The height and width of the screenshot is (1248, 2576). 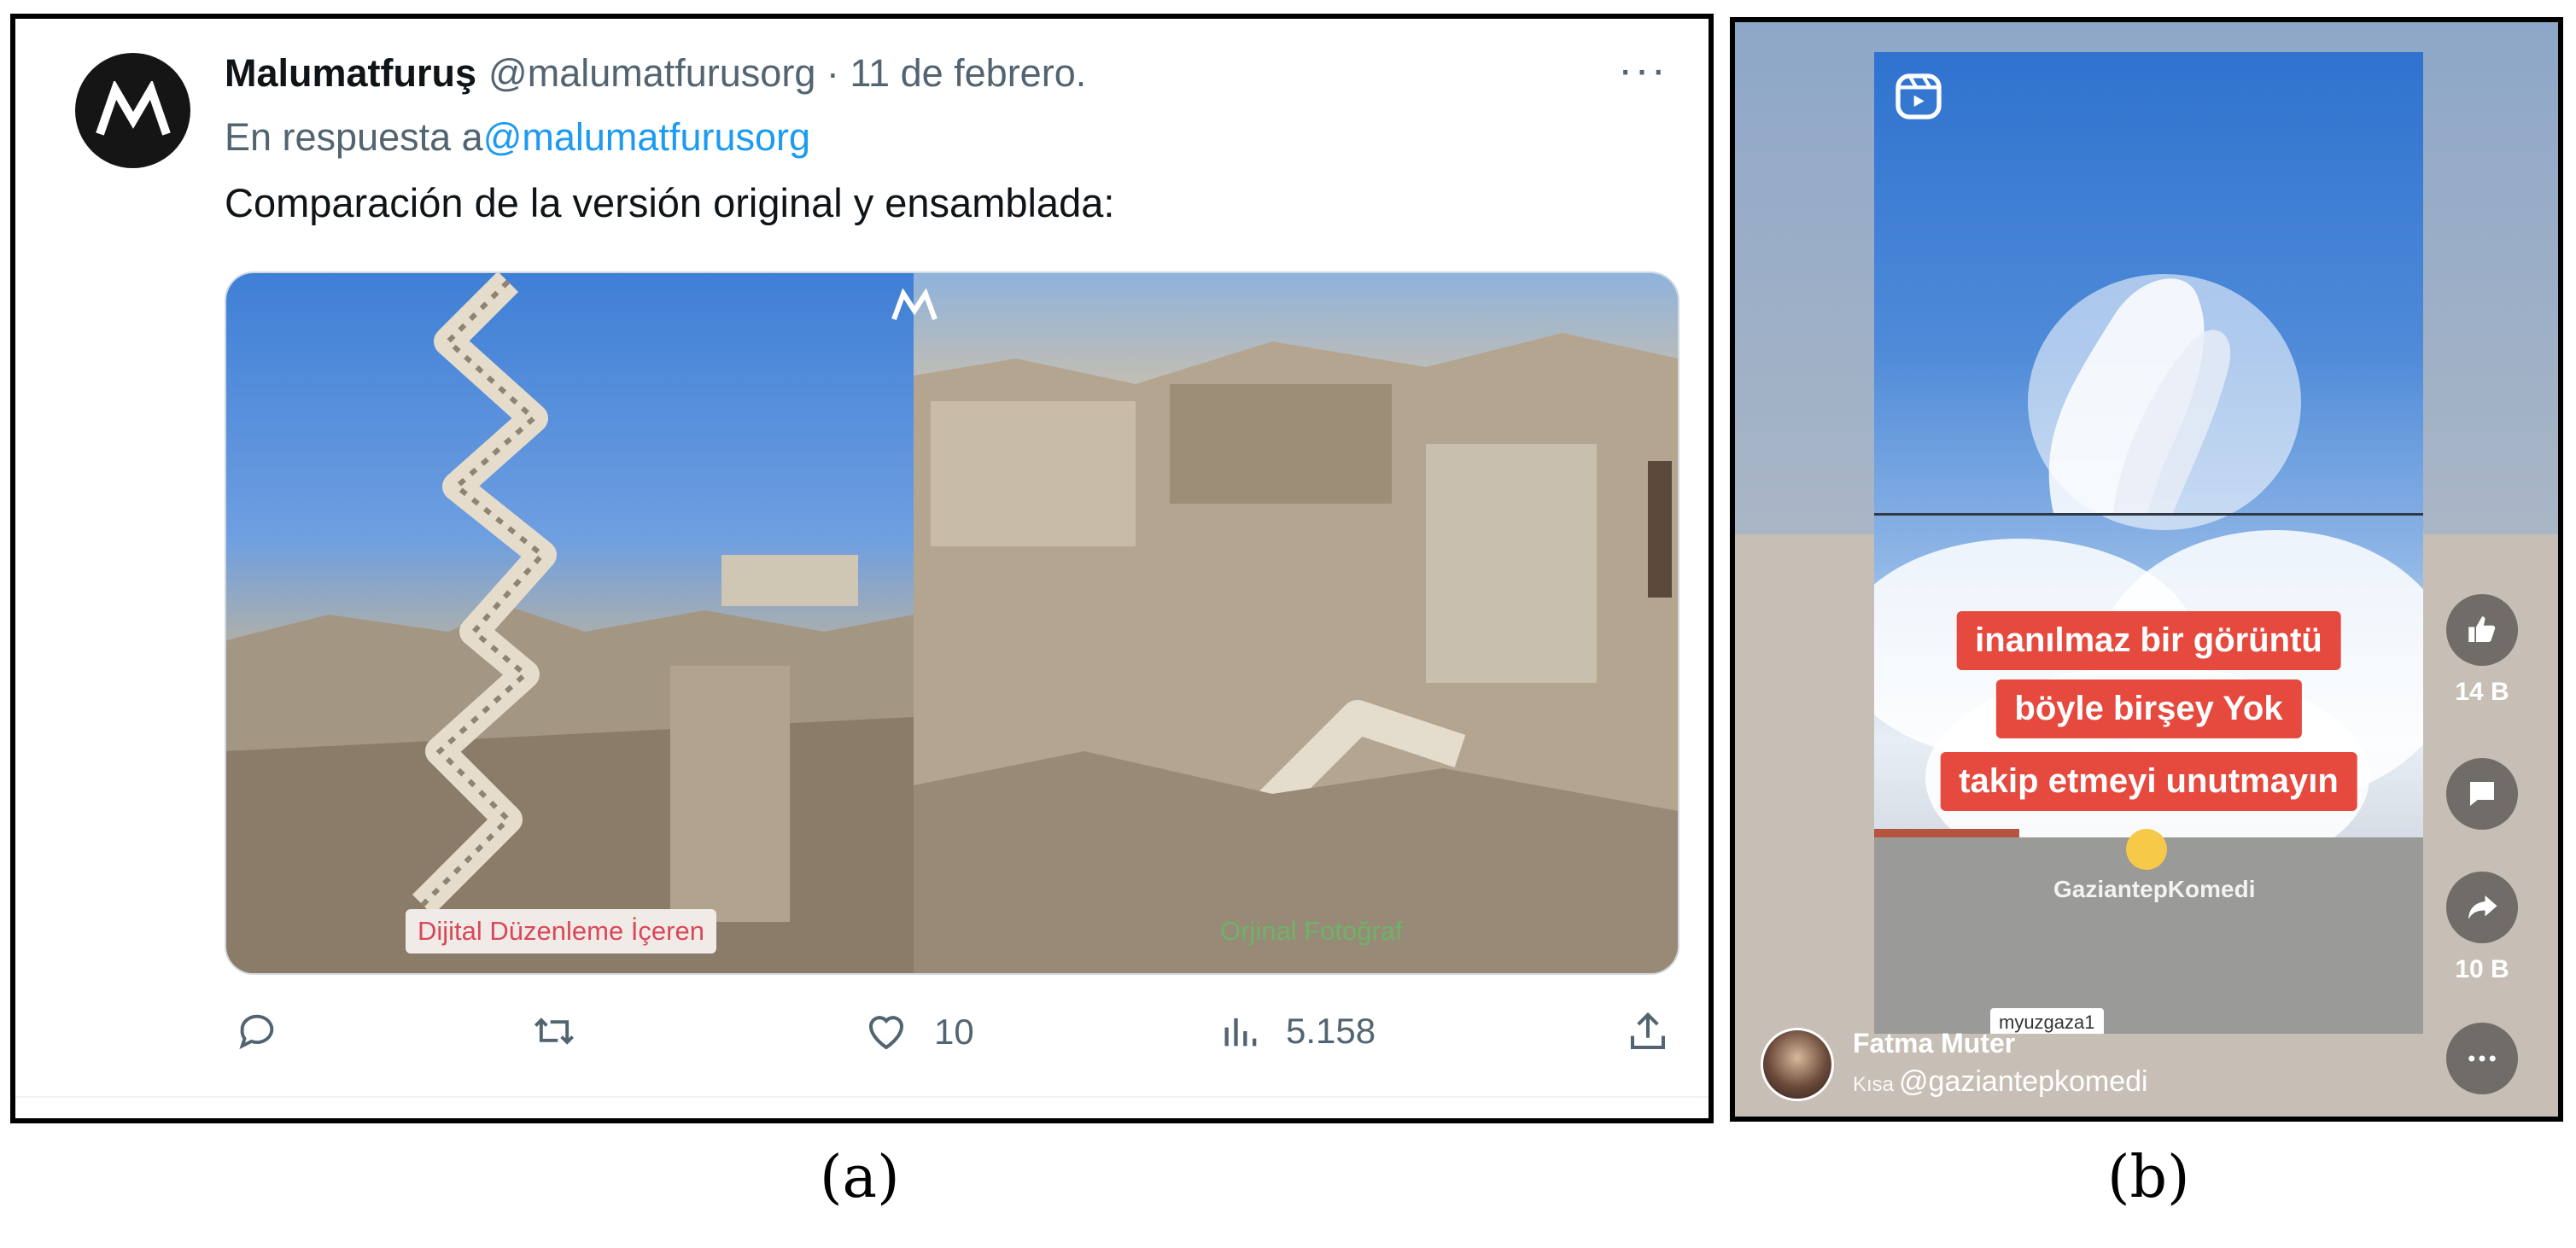 I want to click on tweet-date: · 11 de febrero., so click(x=956, y=73).